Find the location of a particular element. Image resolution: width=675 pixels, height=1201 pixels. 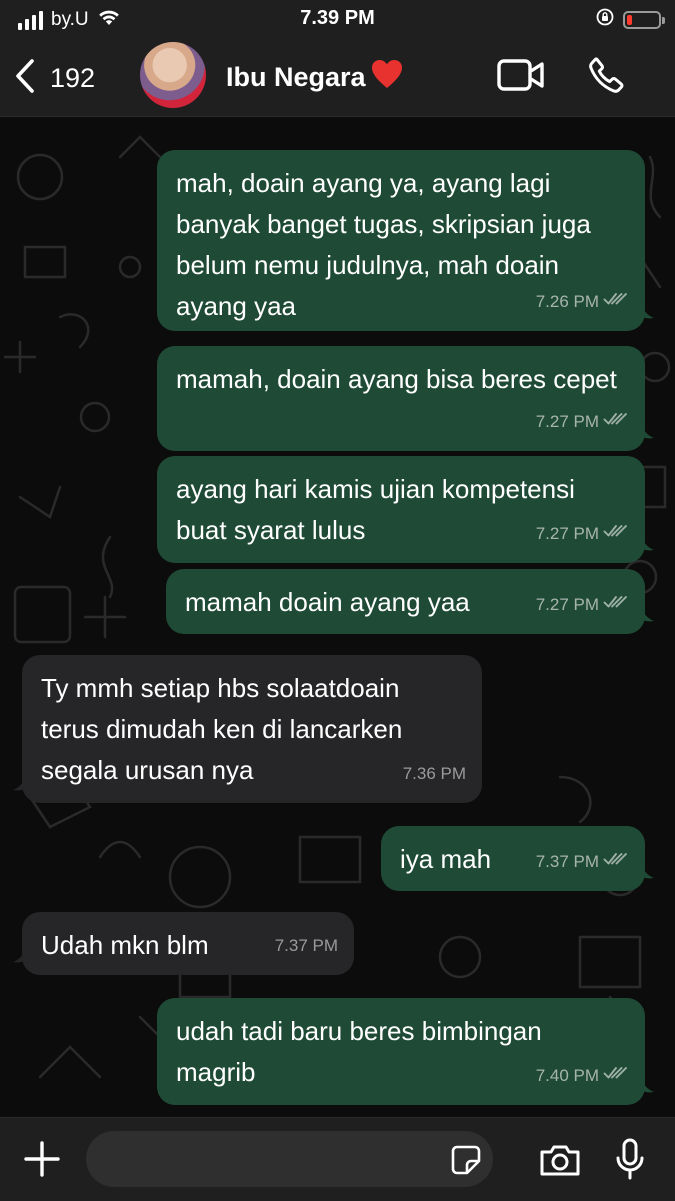

plus-icon is located at coordinates (42, 1161).